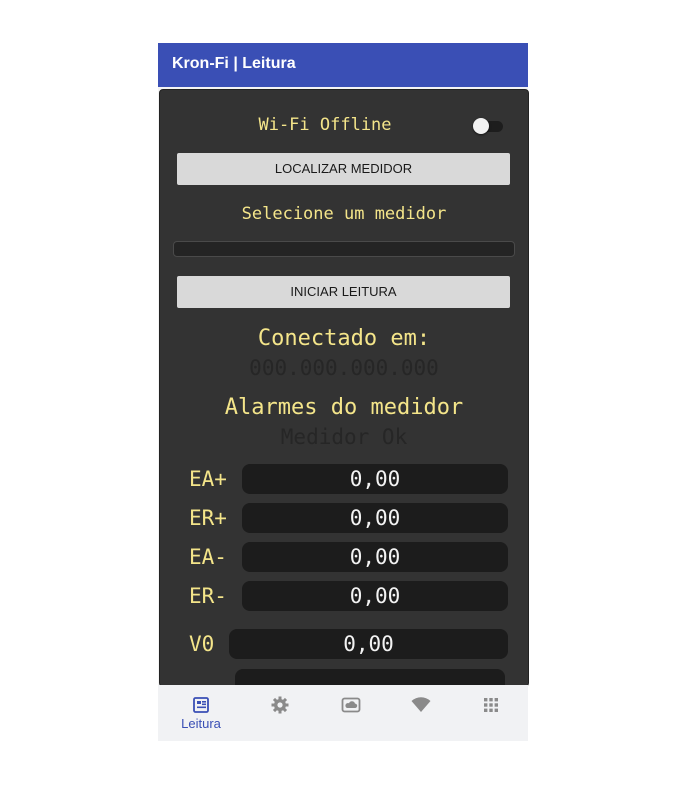  Describe the element at coordinates (344, 214) in the screenshot. I see `meter-select-label: Selecione um medidor` at that location.